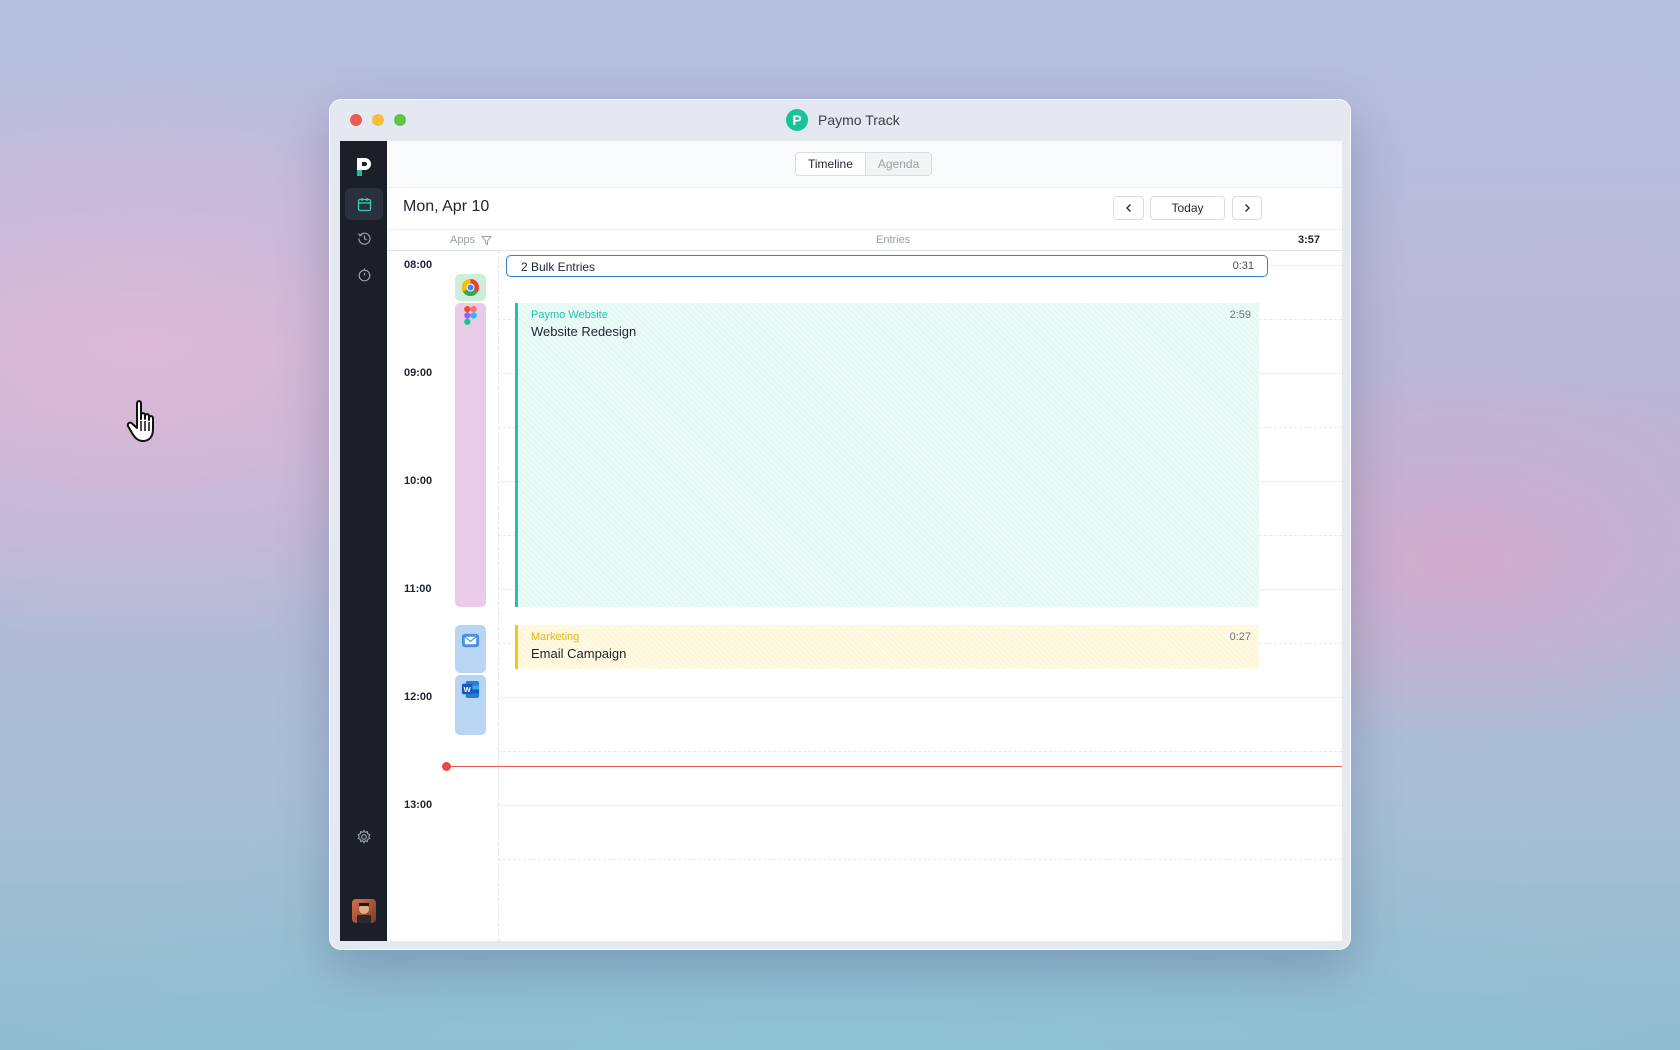 The image size is (1680, 1050). I want to click on hour-label: 09:00, so click(418, 373).